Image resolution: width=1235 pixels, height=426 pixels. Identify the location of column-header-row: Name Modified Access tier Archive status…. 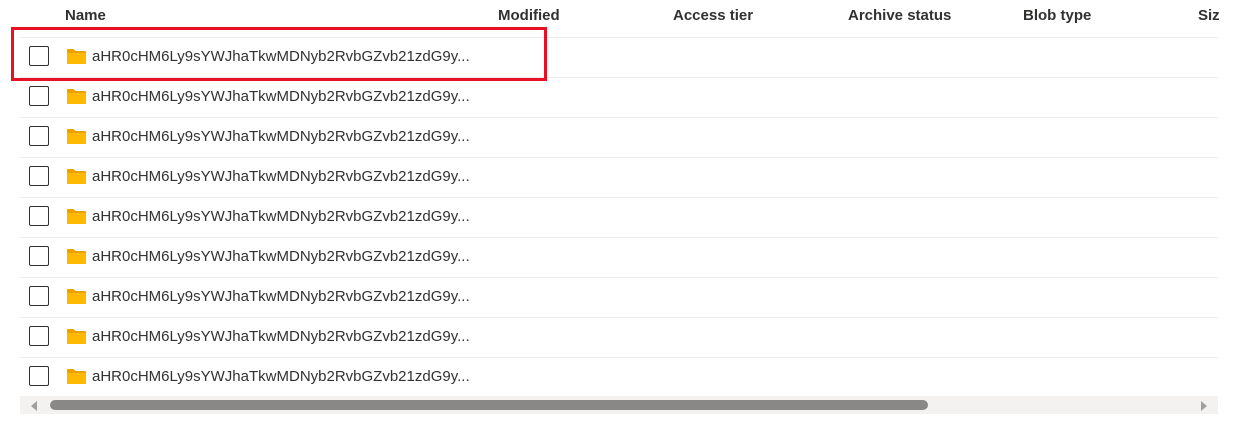
(620, 19).